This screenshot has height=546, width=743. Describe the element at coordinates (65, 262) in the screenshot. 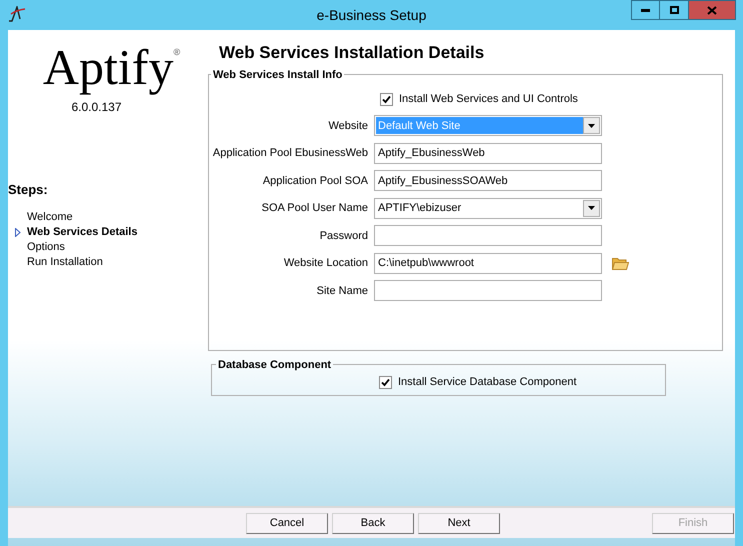

I see `step-item: Run Installation` at that location.